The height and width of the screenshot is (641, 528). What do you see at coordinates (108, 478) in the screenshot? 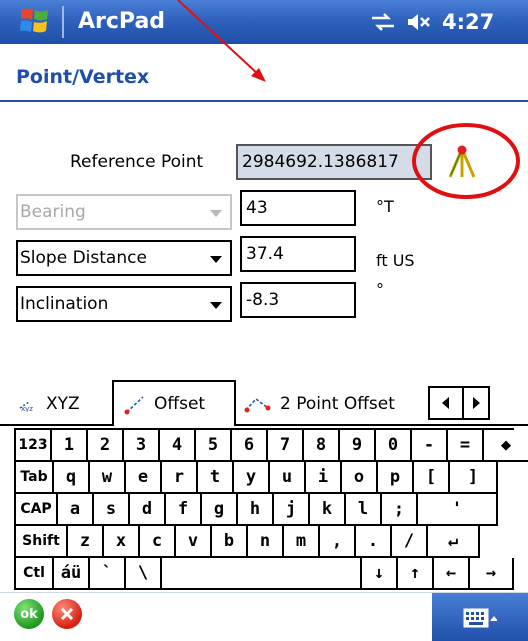
I see `key-w: w` at bounding box center [108, 478].